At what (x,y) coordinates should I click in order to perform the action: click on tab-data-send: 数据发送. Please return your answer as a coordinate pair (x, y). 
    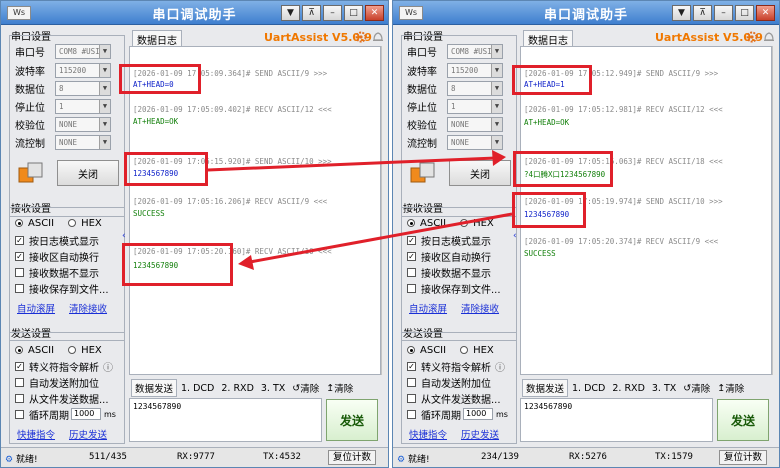
    Looking at the image, I should click on (545, 388).